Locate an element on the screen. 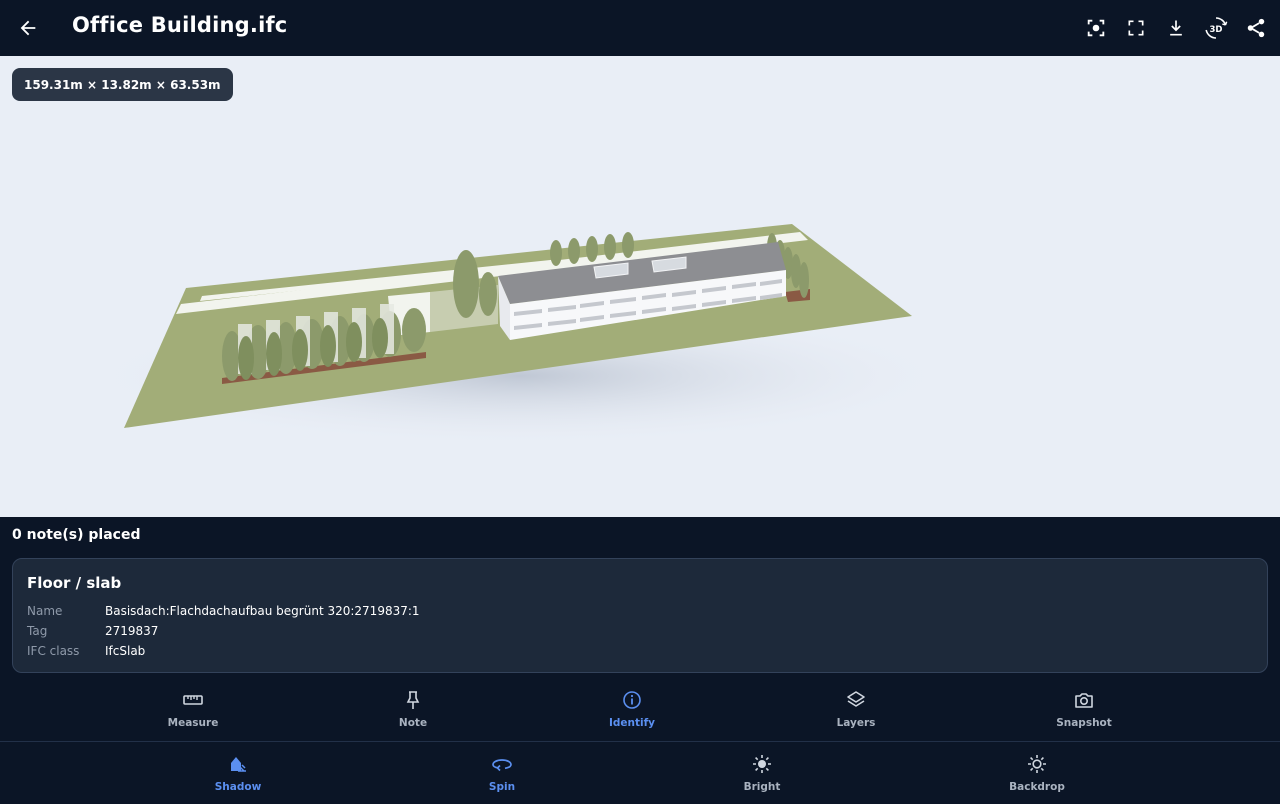  ruler-icon is located at coordinates (193, 700).